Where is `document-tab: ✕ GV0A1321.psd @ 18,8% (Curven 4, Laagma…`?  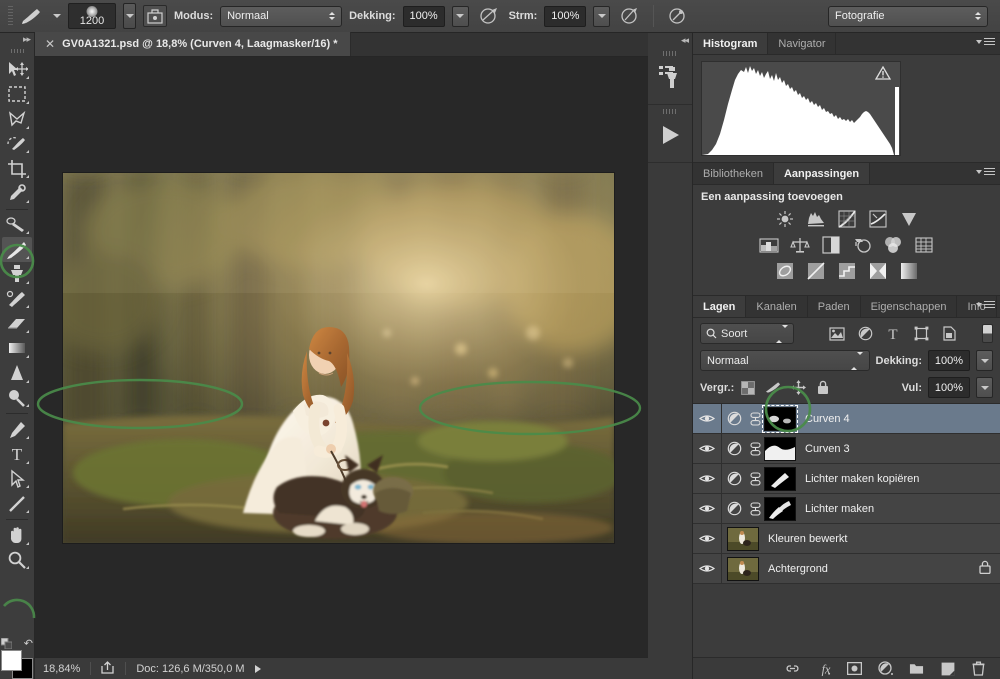 document-tab: ✕ GV0A1321.psd @ 18,8% (Curven 4, Laagma… is located at coordinates (193, 44).